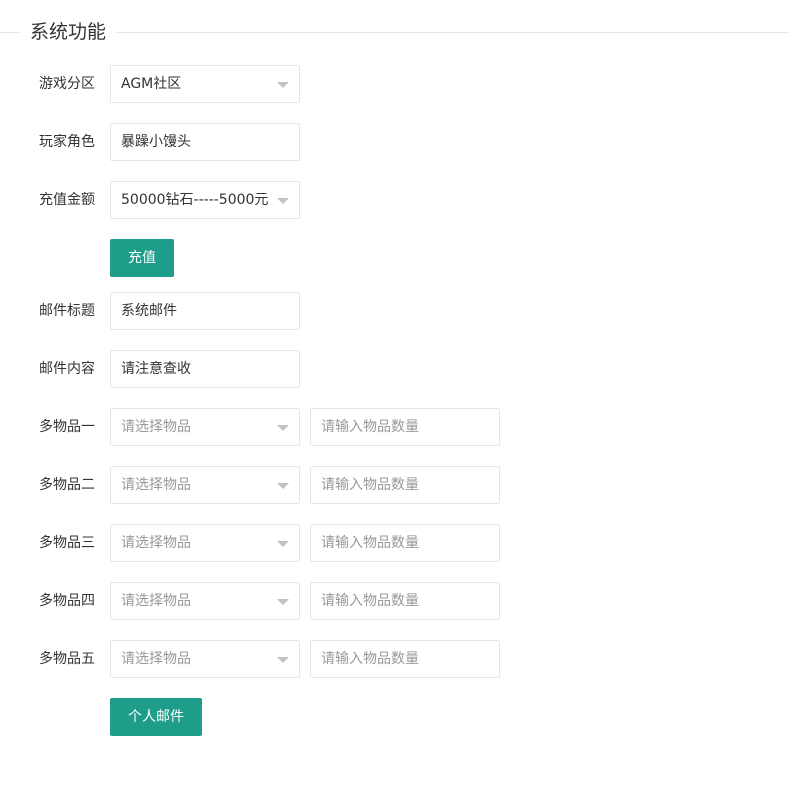  Describe the element at coordinates (394, 311) in the screenshot. I see `mail-title-row: 邮件标题 系统邮件` at that location.